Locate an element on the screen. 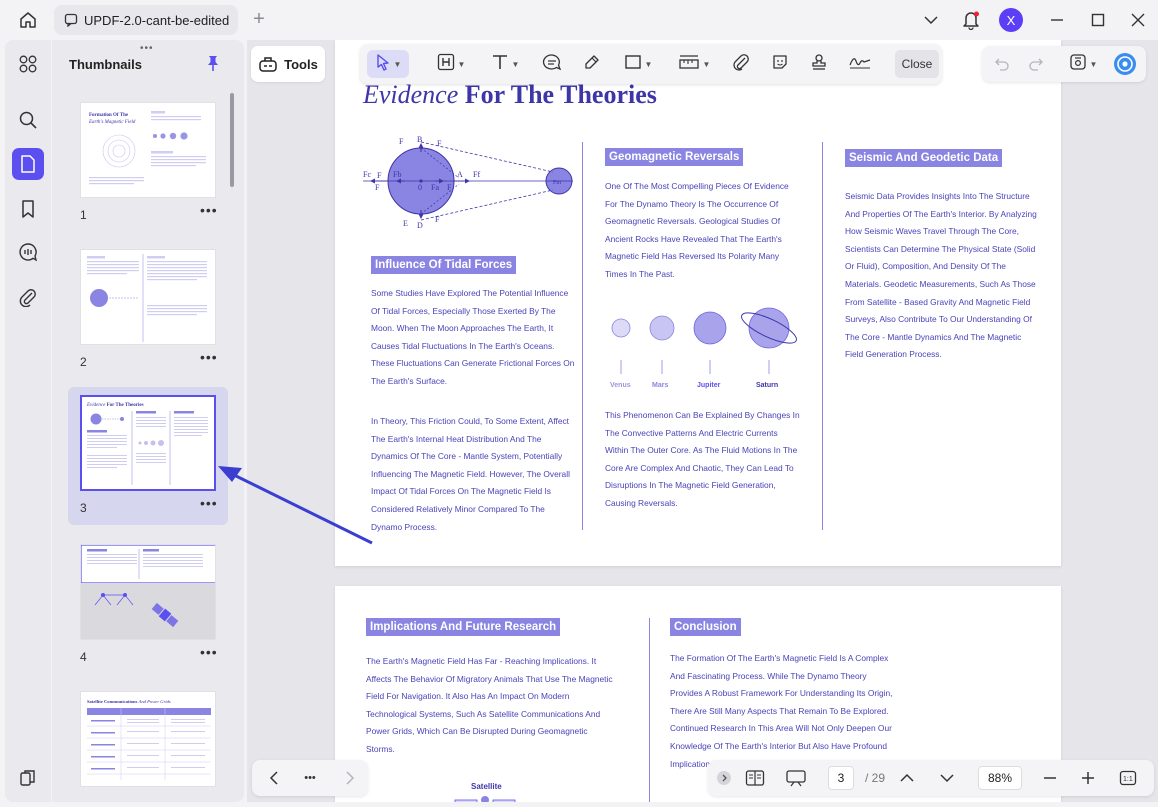 This screenshot has width=1158, height=807. diagram-label: Fc is located at coordinates (367, 174).